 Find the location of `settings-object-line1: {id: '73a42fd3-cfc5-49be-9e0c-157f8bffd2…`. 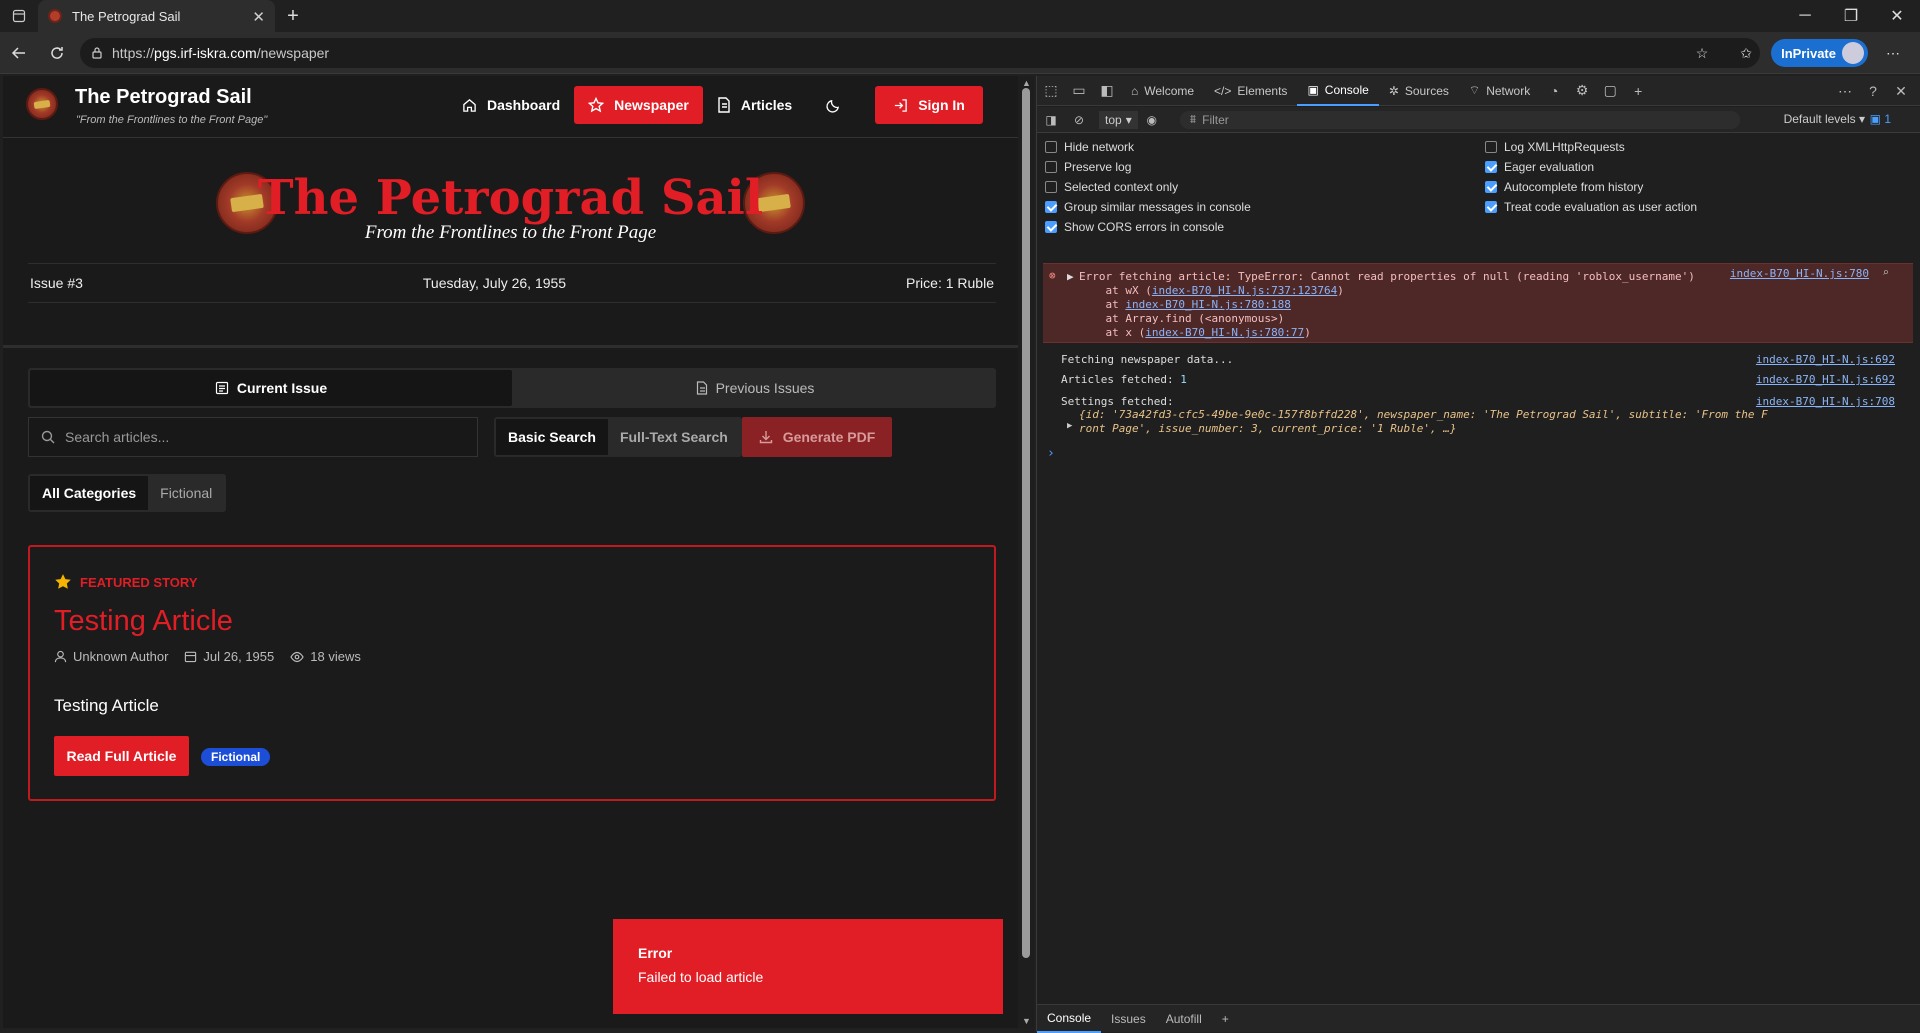

settings-object-line1: {id: '73a42fd3-cfc5-49be-9e0c-157f8bffd2… is located at coordinates (1423, 414).